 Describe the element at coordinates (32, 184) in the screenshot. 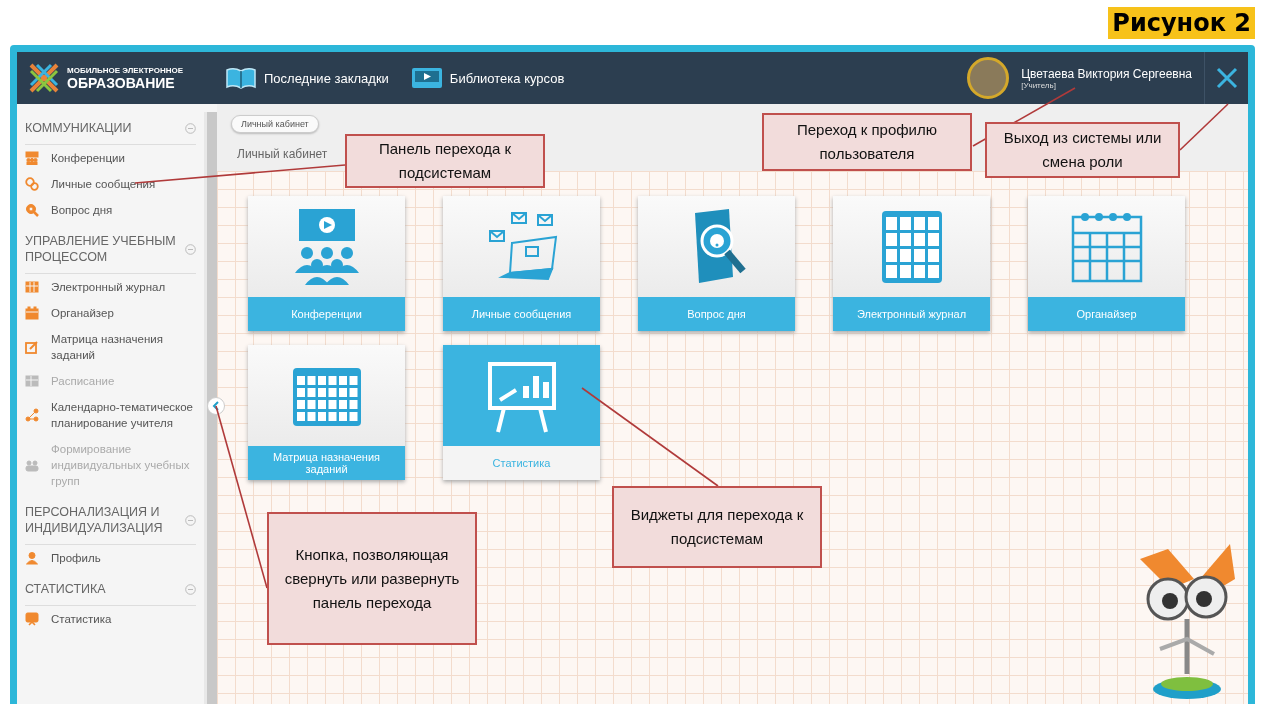

I see `chat-icon` at that location.